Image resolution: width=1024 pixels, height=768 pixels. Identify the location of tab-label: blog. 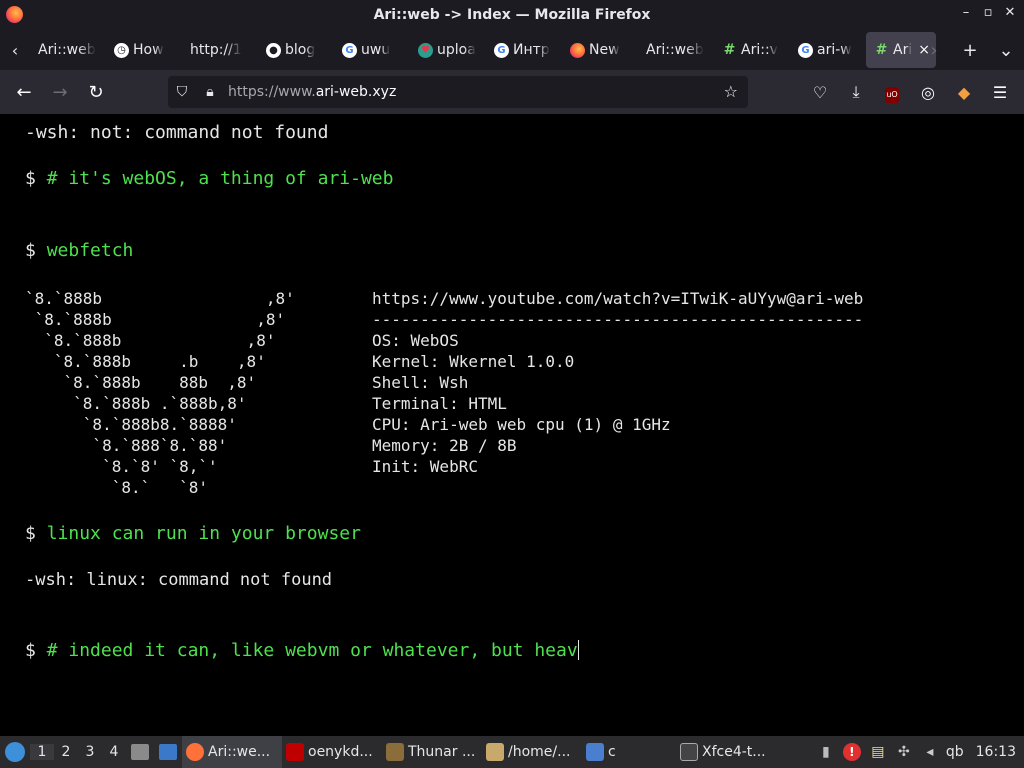
(300, 50).